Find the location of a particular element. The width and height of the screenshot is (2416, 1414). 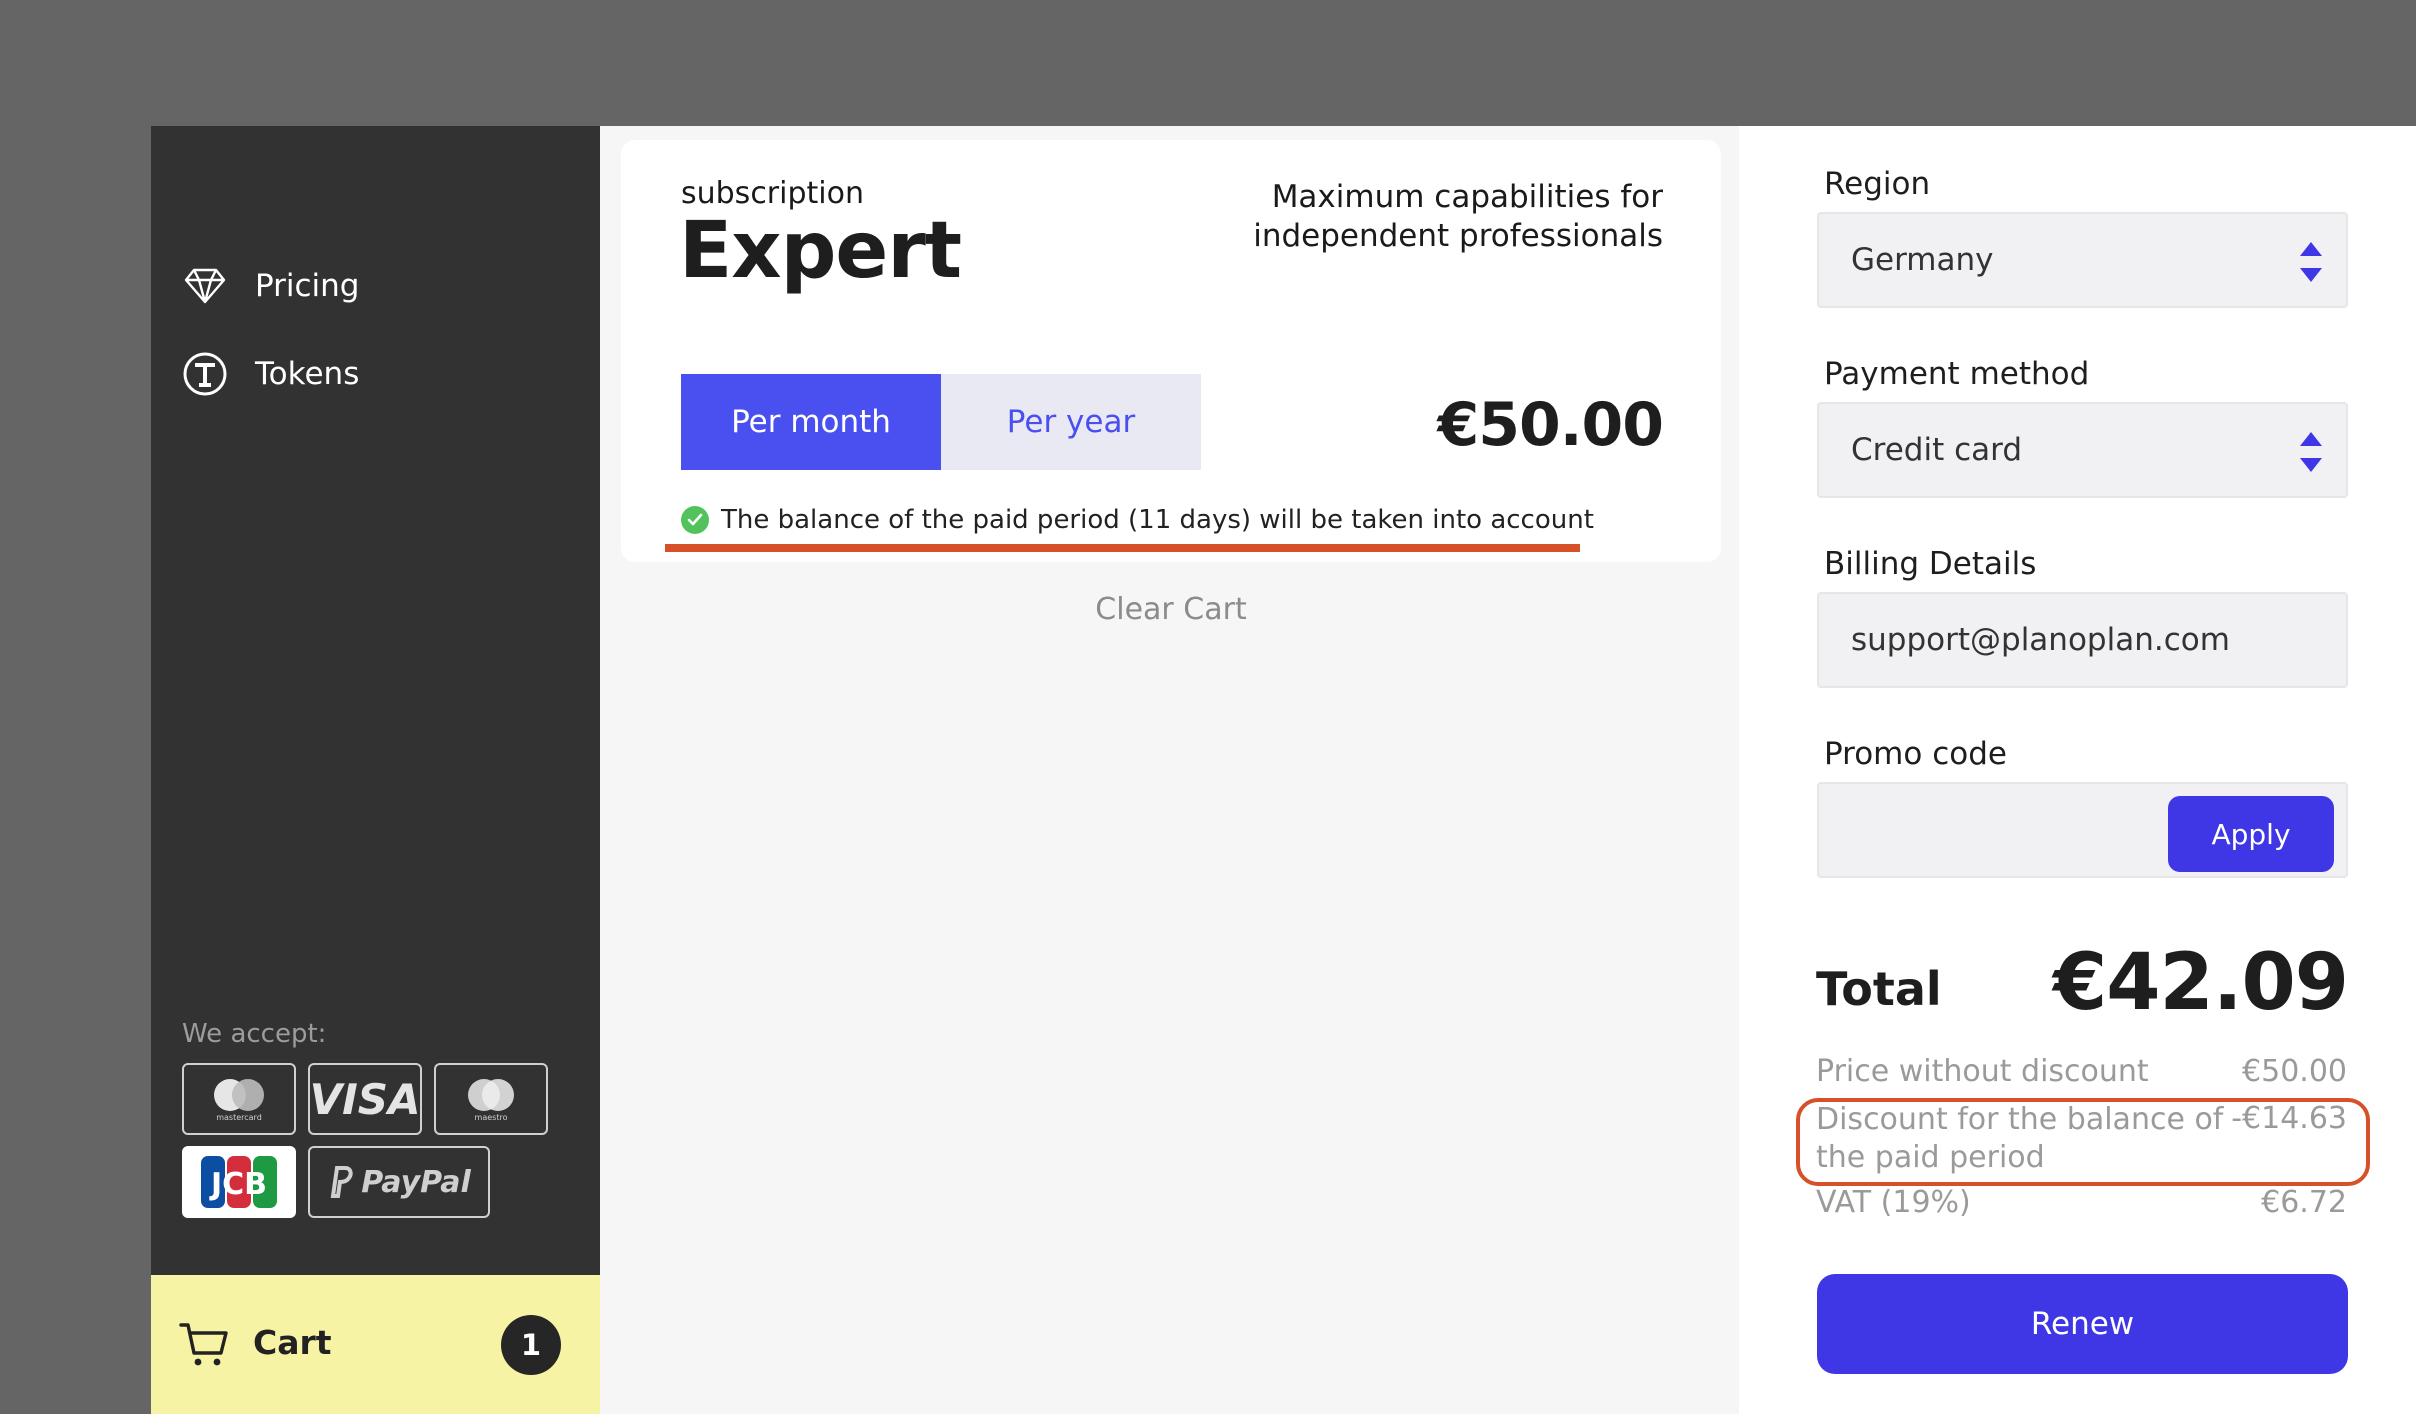

billing-details-field: support@planoplan.com is located at coordinates (2082, 640).